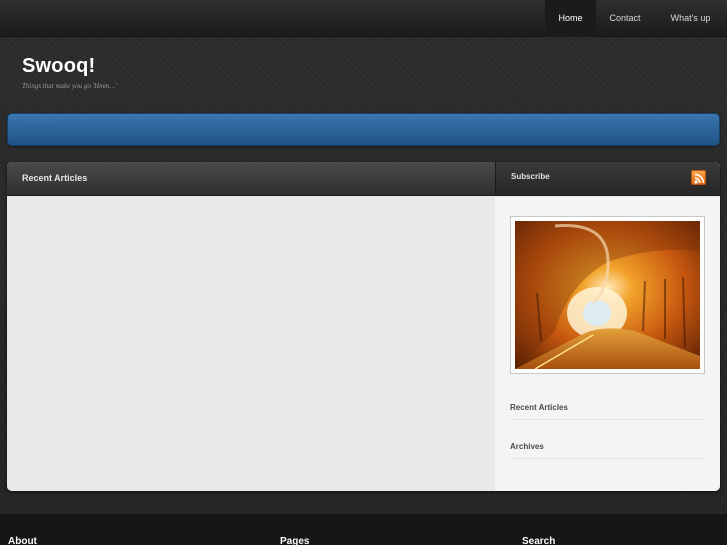  What do you see at coordinates (606, 450) in the screenshot?
I see `widget-archives: Archives` at bounding box center [606, 450].